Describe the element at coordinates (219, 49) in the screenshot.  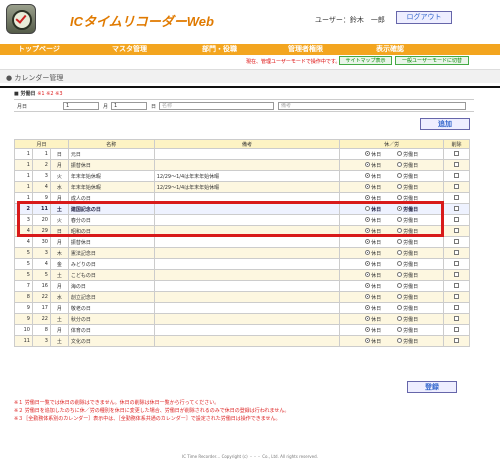
I see `nav-department-position: 部門・役職` at that location.